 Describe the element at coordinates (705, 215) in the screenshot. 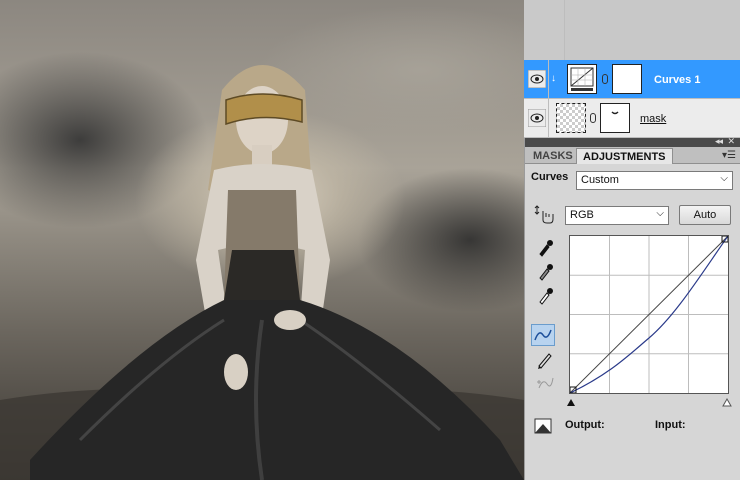

I see `auto-button: Auto` at that location.